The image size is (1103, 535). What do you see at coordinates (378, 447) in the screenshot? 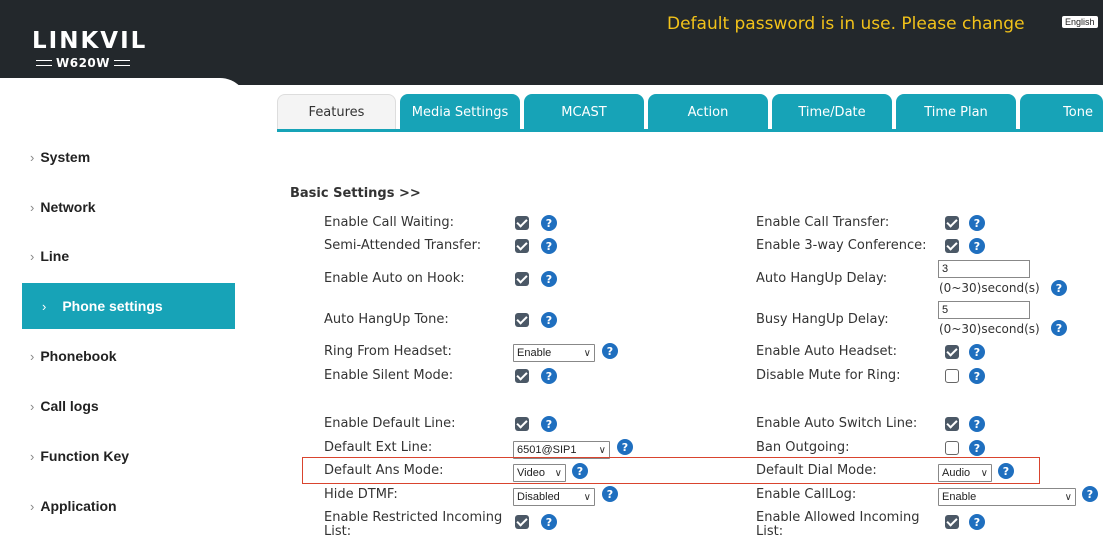
I see `label-default-ext-line: Default Ext Line:` at bounding box center [378, 447].